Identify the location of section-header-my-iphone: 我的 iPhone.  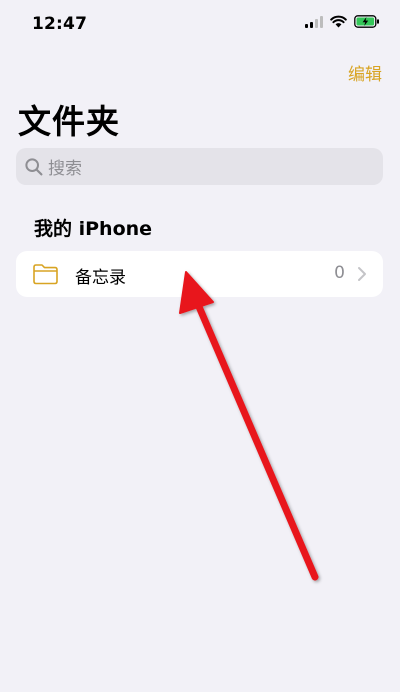
(93, 229).